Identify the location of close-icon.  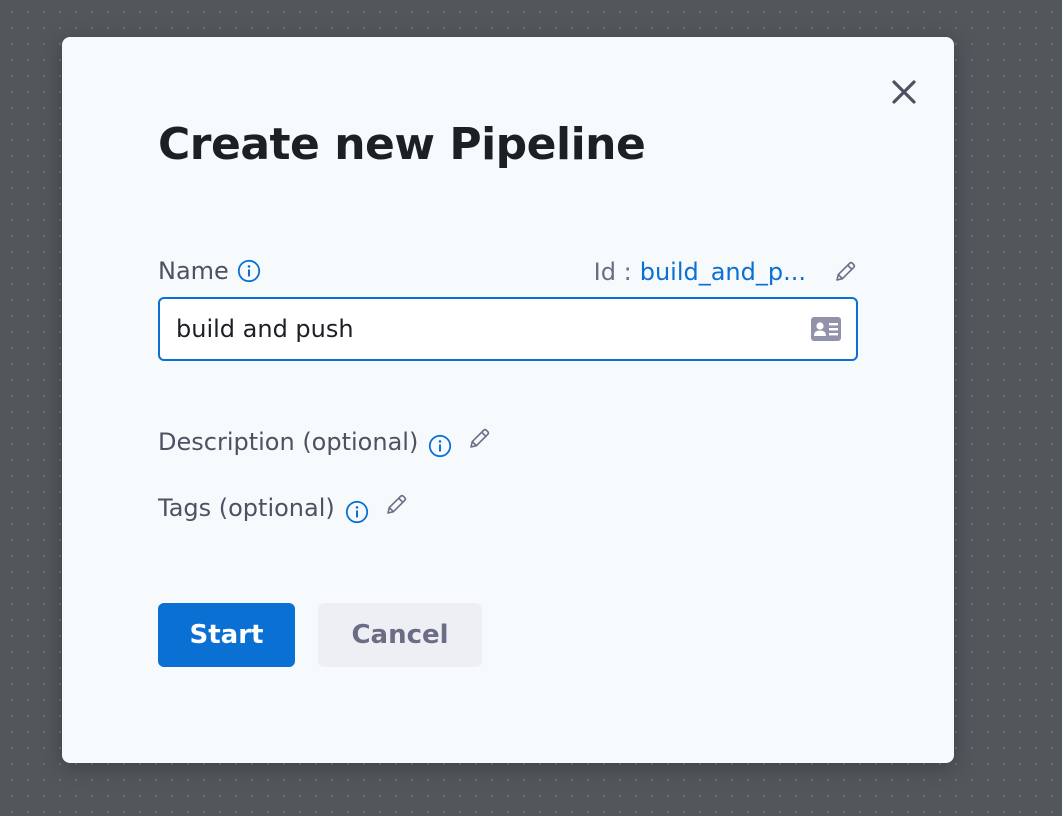
(904, 92).